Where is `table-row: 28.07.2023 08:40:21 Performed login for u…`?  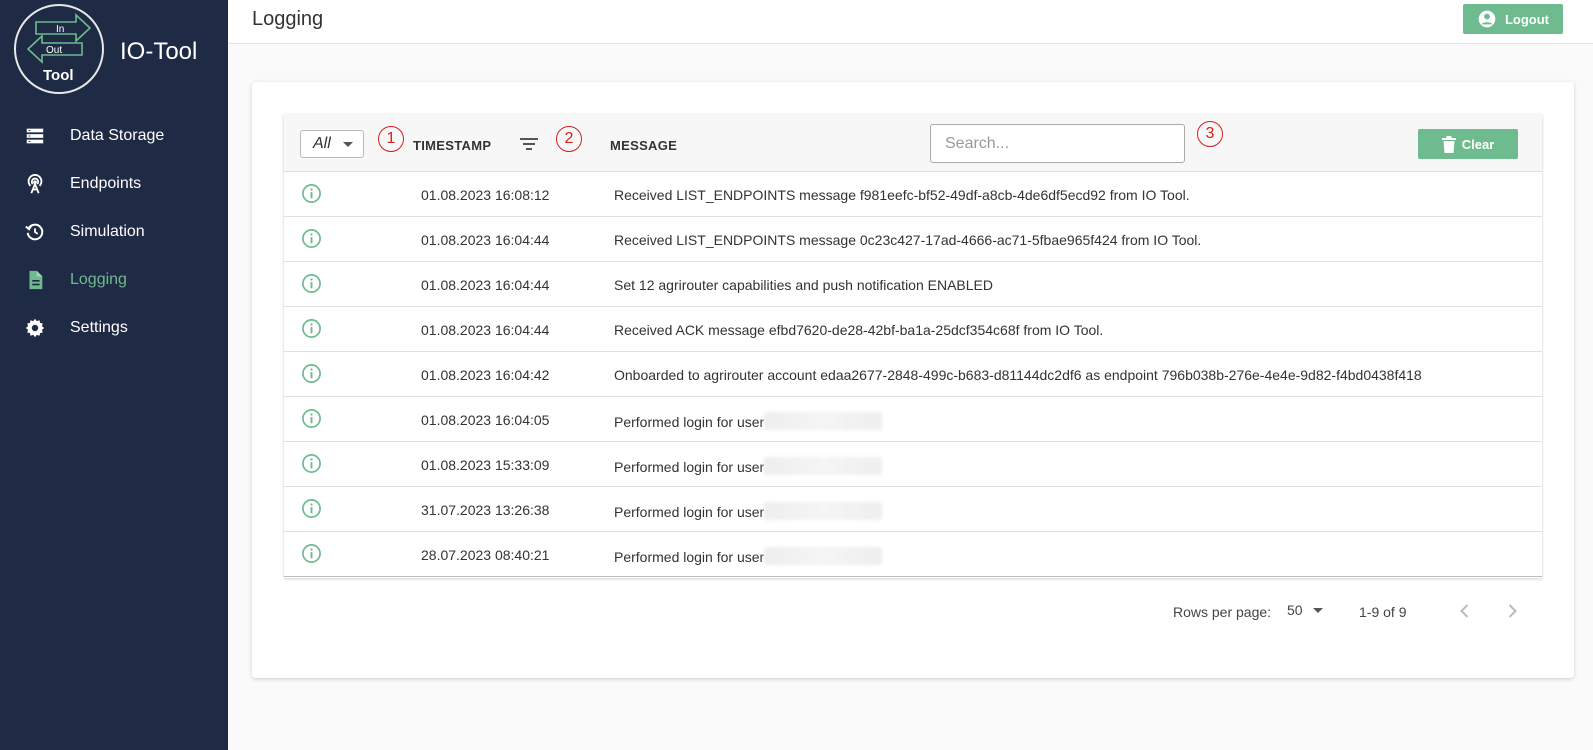 table-row: 28.07.2023 08:40:21 Performed login for u… is located at coordinates (913, 554).